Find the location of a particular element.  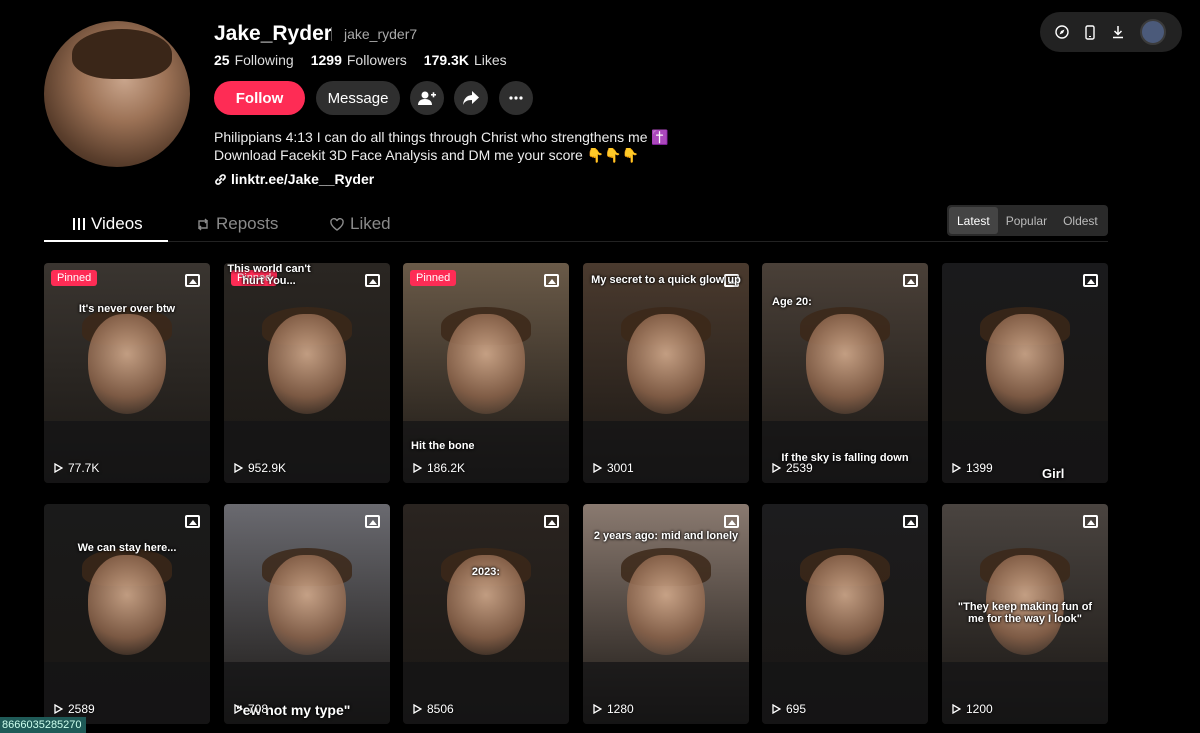

tab-label: Videos is located at coordinates (117, 223).